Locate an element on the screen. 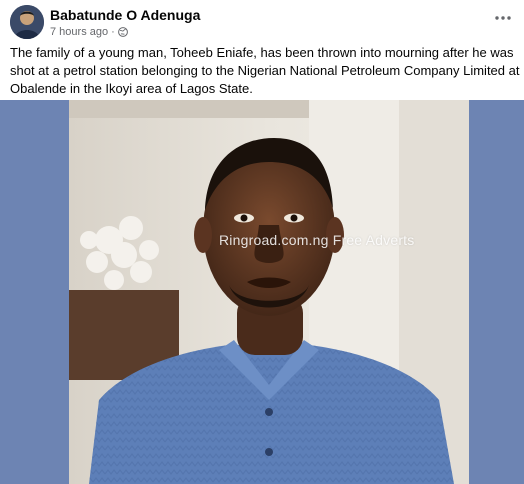  more-options-icon is located at coordinates (503, 18).